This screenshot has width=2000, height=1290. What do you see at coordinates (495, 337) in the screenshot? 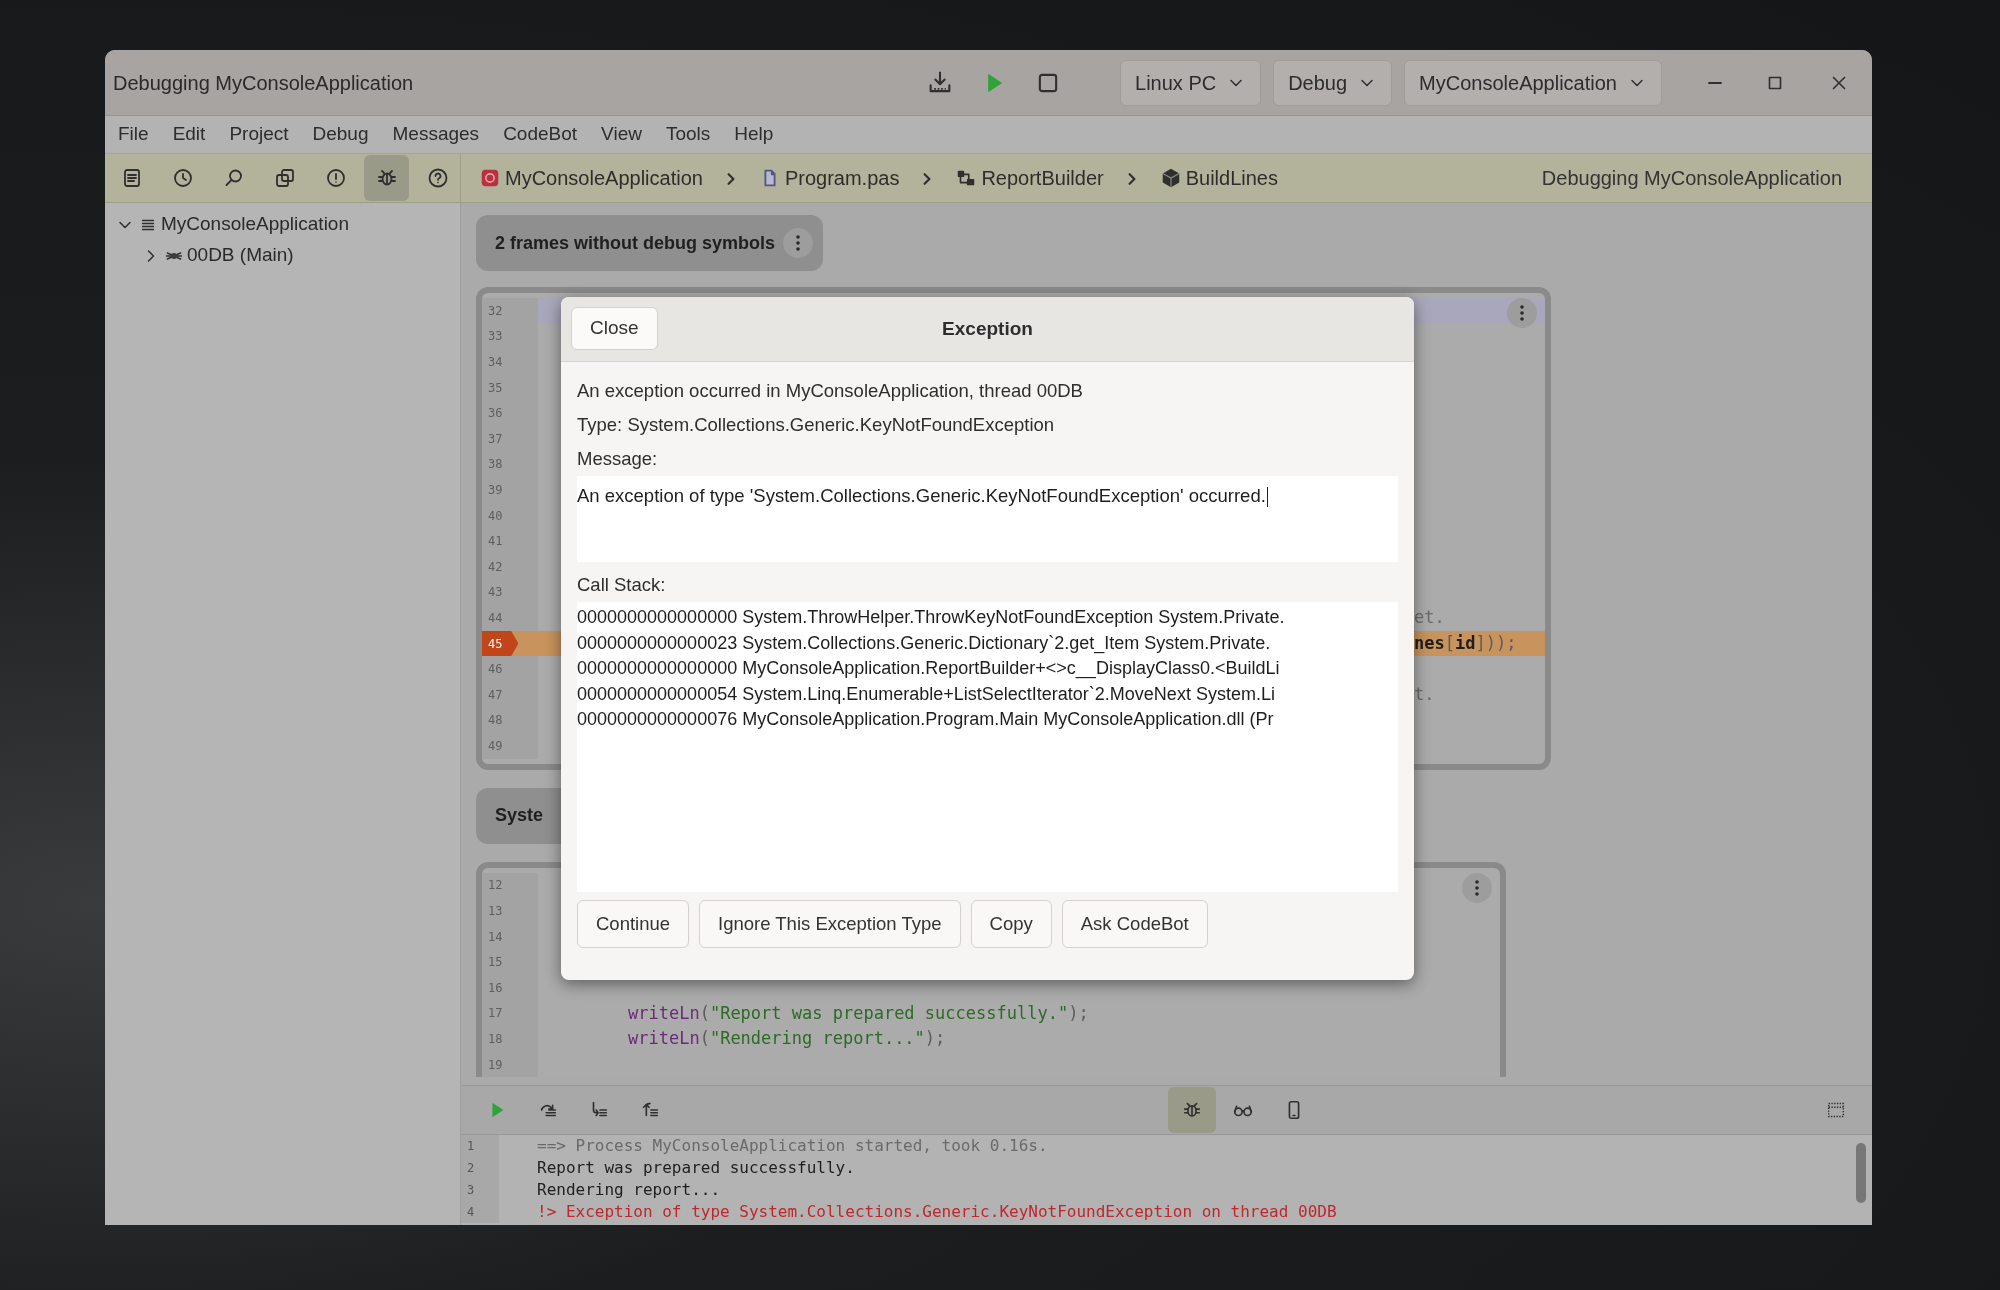
I see `line-number: 33` at bounding box center [495, 337].